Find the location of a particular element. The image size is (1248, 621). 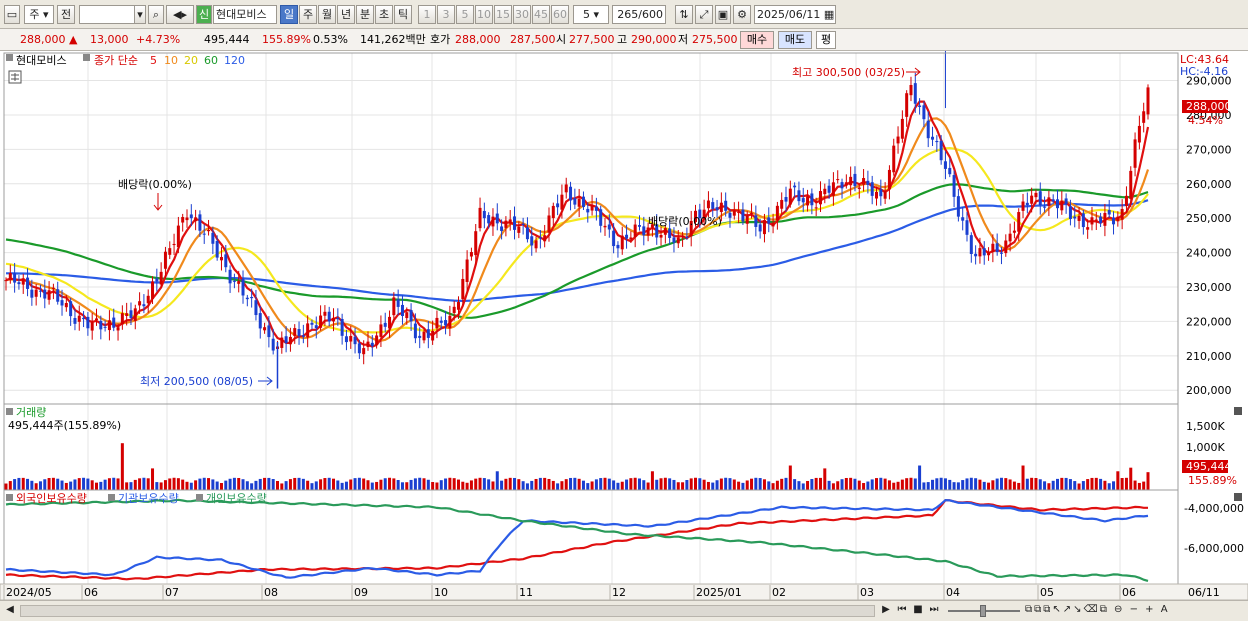

draw-tool-icon: ⤢ is located at coordinates (704, 14).